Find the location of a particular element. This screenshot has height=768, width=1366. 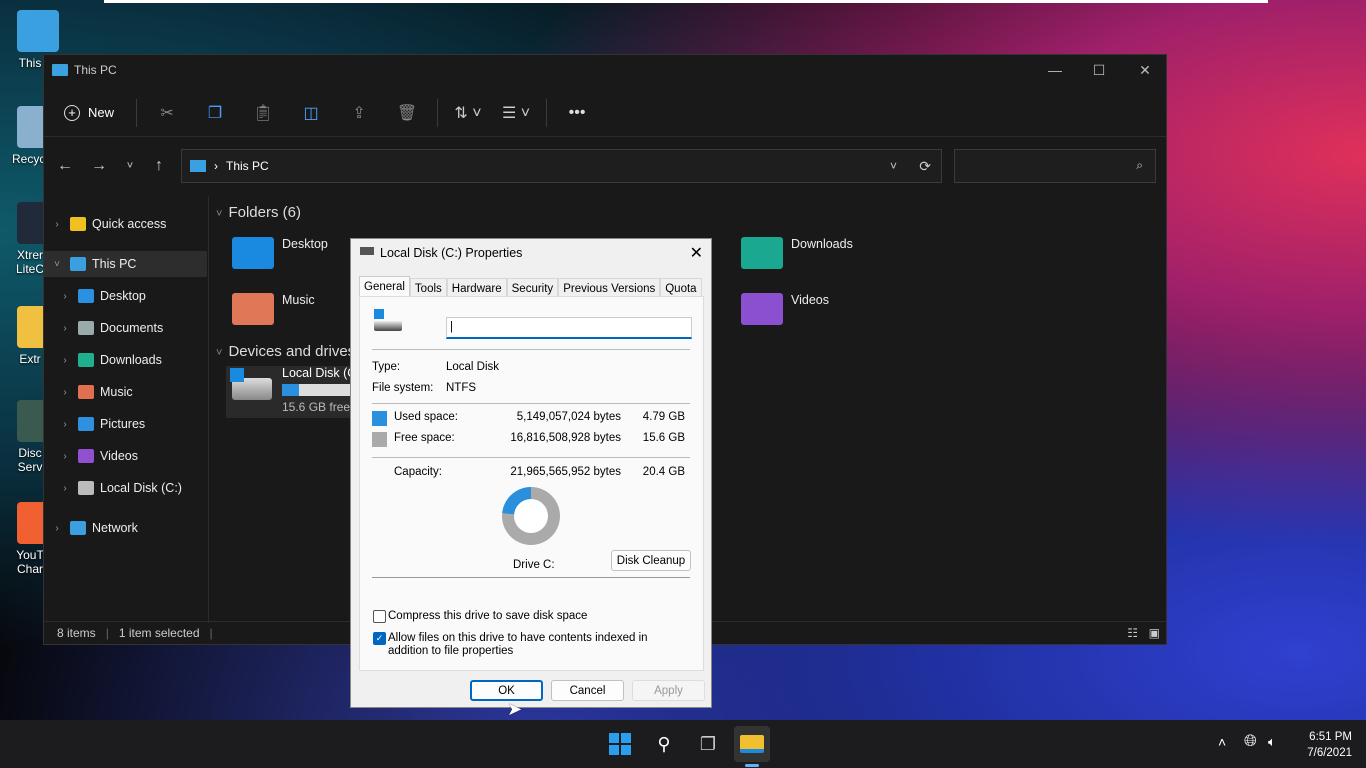

selection-count: 1 item selected is located at coordinates (159, 633).